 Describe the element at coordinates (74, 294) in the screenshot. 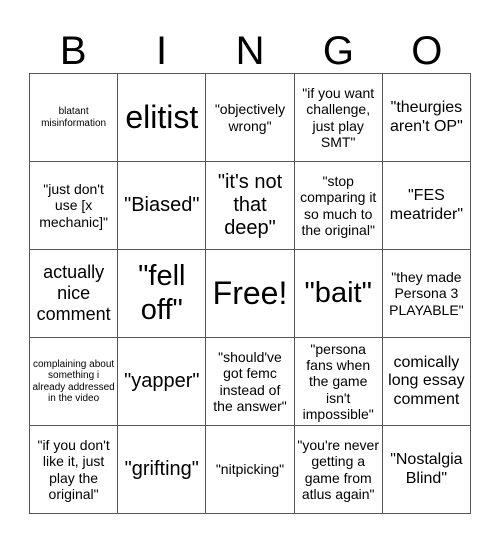

I see `bingo-cell: actually nice comment` at that location.